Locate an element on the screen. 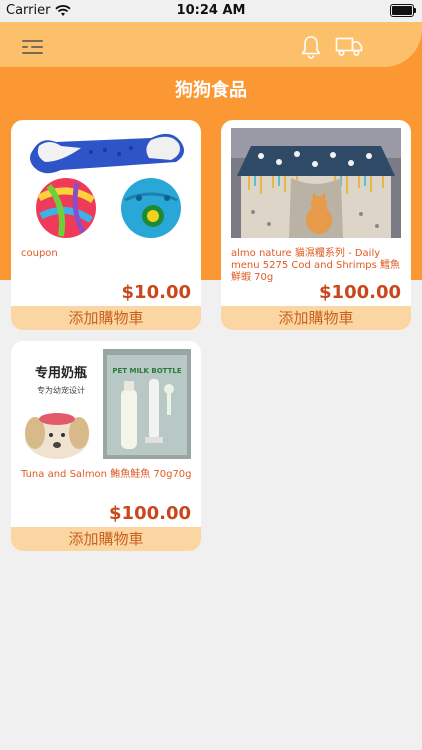  product-name: coupon is located at coordinates (39, 253).